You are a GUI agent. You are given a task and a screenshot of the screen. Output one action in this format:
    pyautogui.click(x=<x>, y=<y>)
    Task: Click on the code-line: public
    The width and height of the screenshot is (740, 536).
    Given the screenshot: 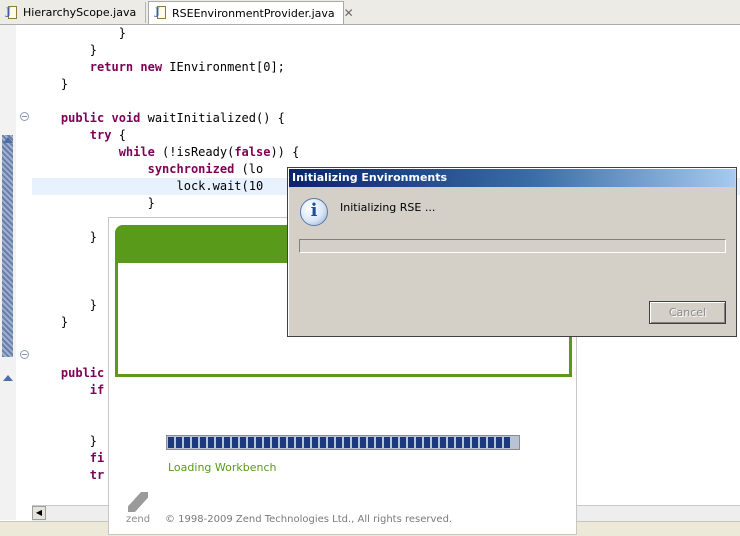 What is the action you would take?
    pyautogui.click(x=68, y=373)
    